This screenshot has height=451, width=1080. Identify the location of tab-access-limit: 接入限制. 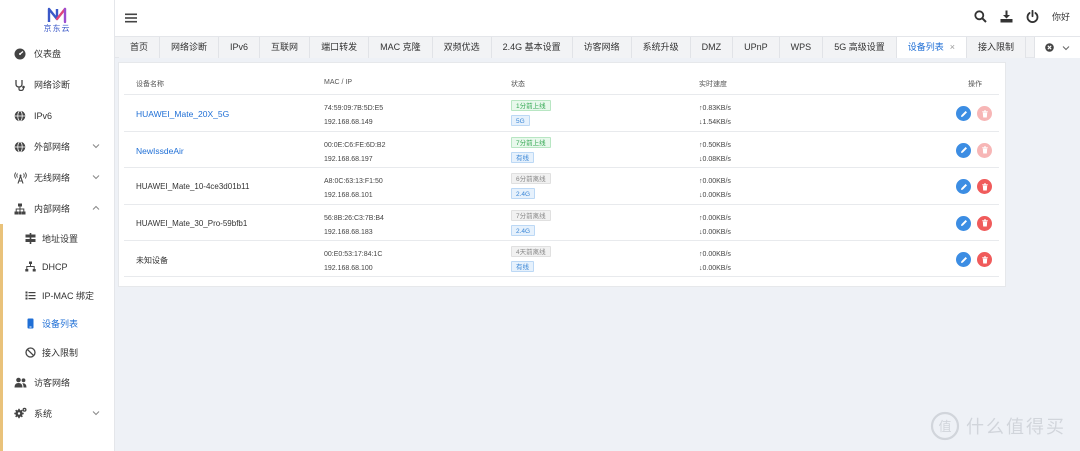
(996, 47).